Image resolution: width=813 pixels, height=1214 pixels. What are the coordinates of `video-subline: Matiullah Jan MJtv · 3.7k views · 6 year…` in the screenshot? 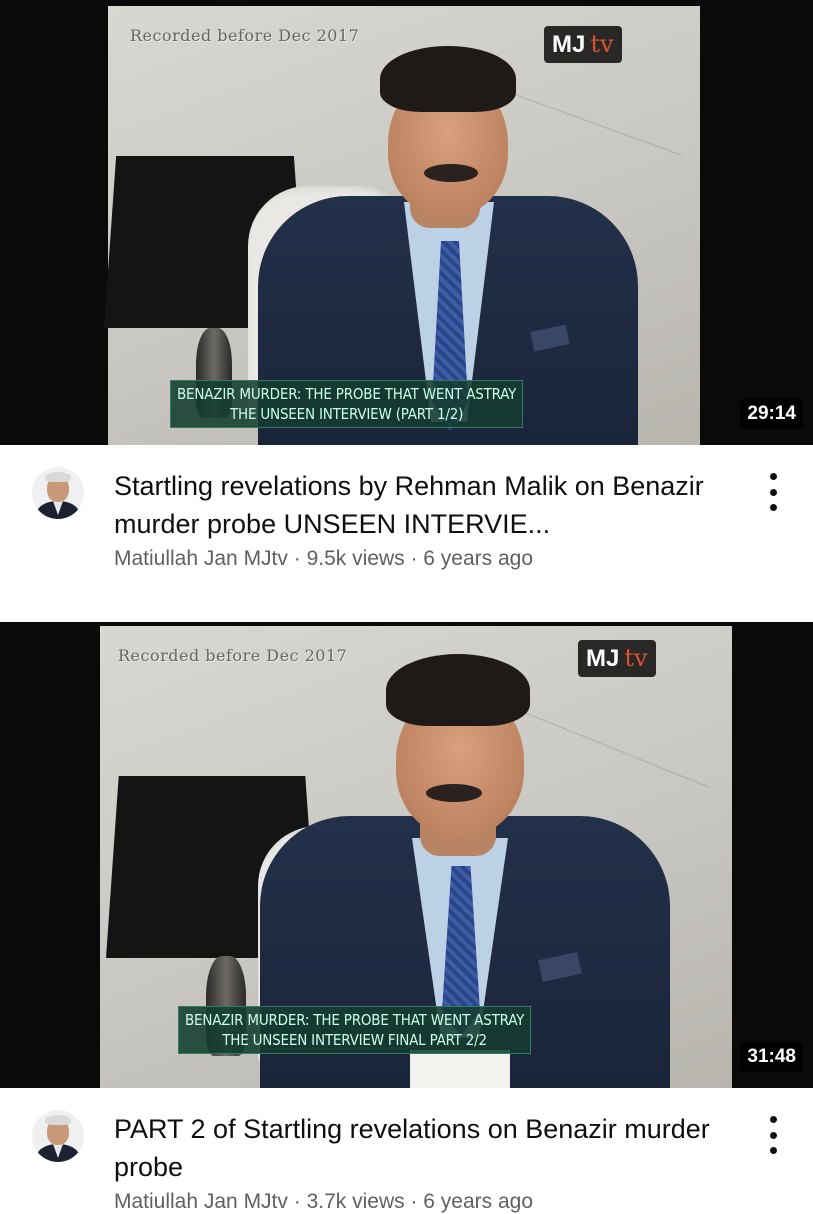 It's located at (323, 1202).